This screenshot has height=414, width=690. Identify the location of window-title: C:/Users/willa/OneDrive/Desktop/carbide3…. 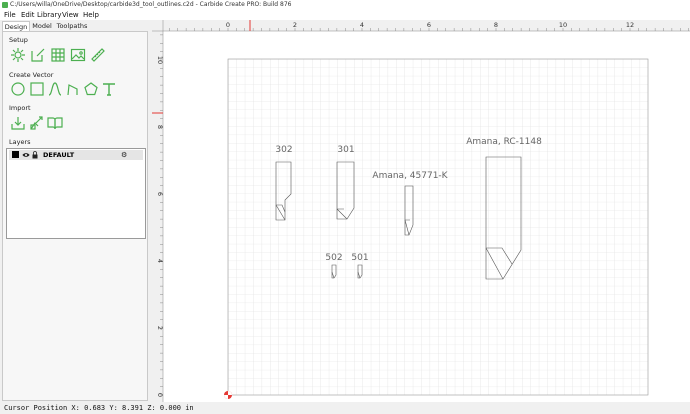
(151, 4).